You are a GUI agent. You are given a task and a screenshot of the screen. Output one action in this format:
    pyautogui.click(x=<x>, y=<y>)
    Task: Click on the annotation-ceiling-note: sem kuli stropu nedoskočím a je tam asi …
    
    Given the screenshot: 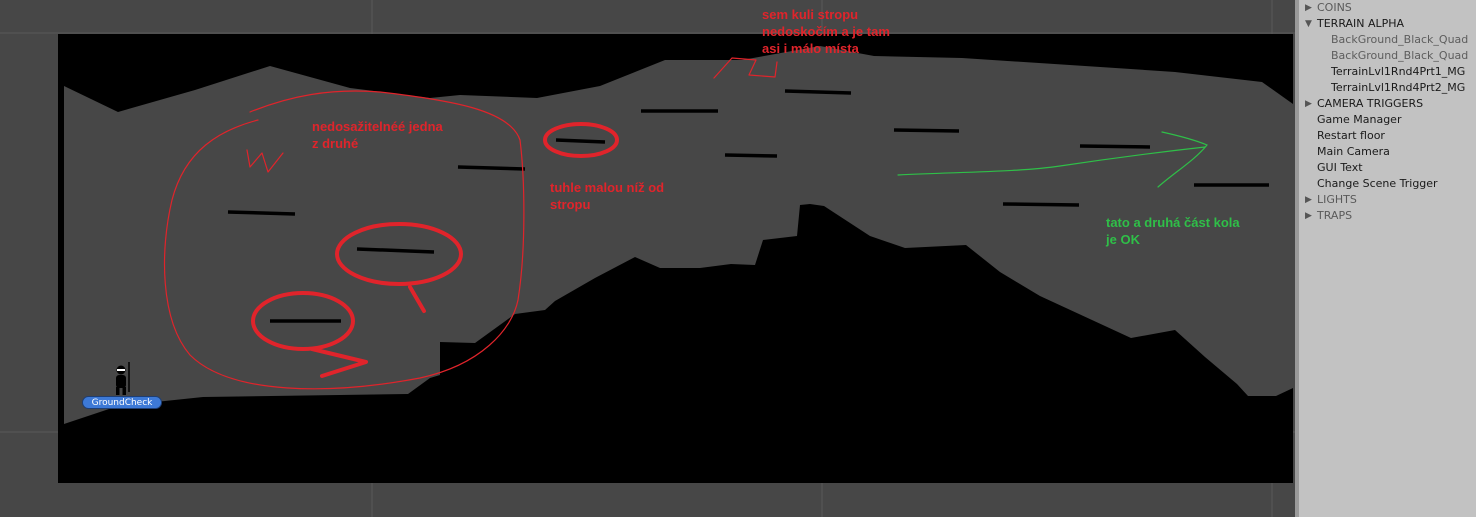 What is the action you would take?
    pyautogui.click(x=826, y=31)
    